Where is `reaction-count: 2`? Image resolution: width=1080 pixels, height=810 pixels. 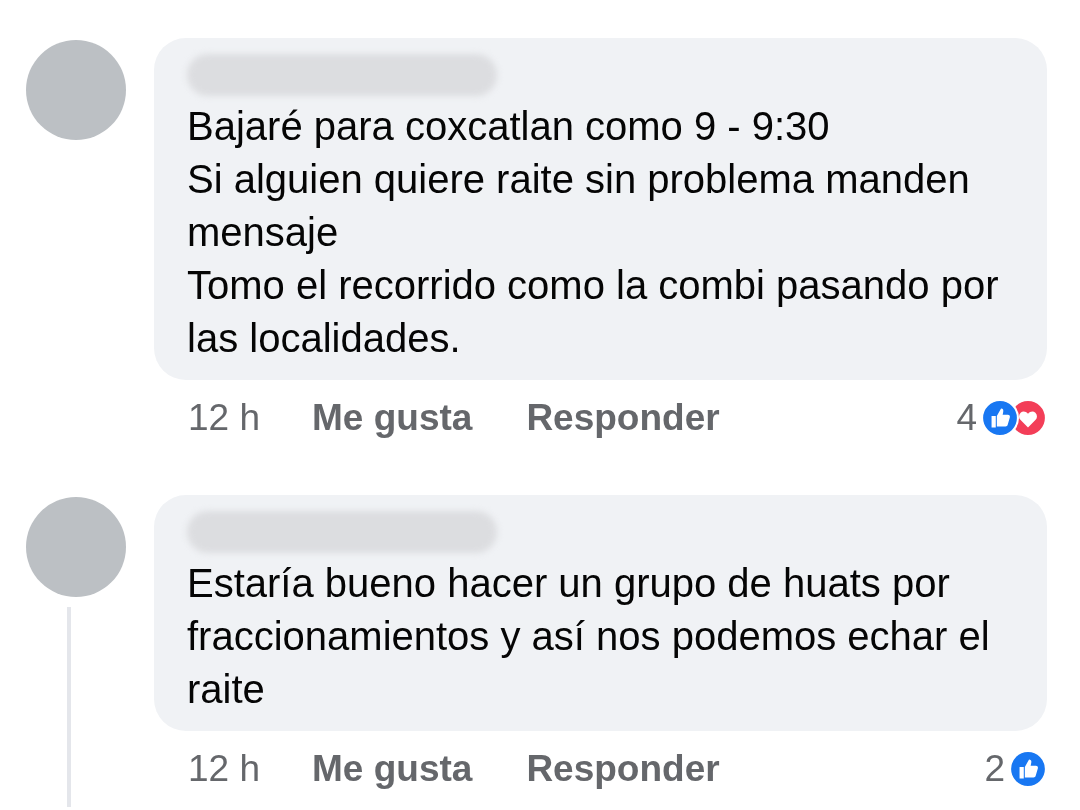 reaction-count: 2 is located at coordinates (994, 769).